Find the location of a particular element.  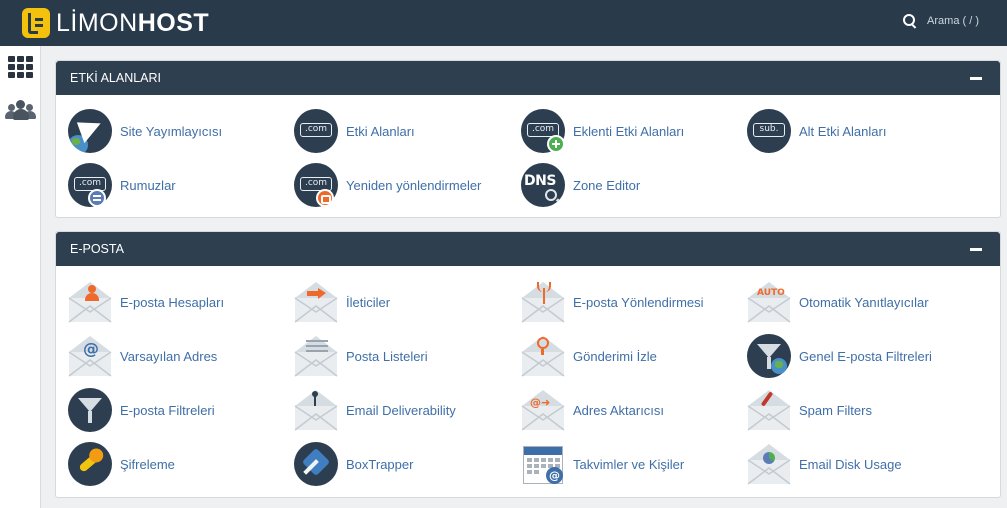

autoresponders-icon: AUTO is located at coordinates (769, 302).